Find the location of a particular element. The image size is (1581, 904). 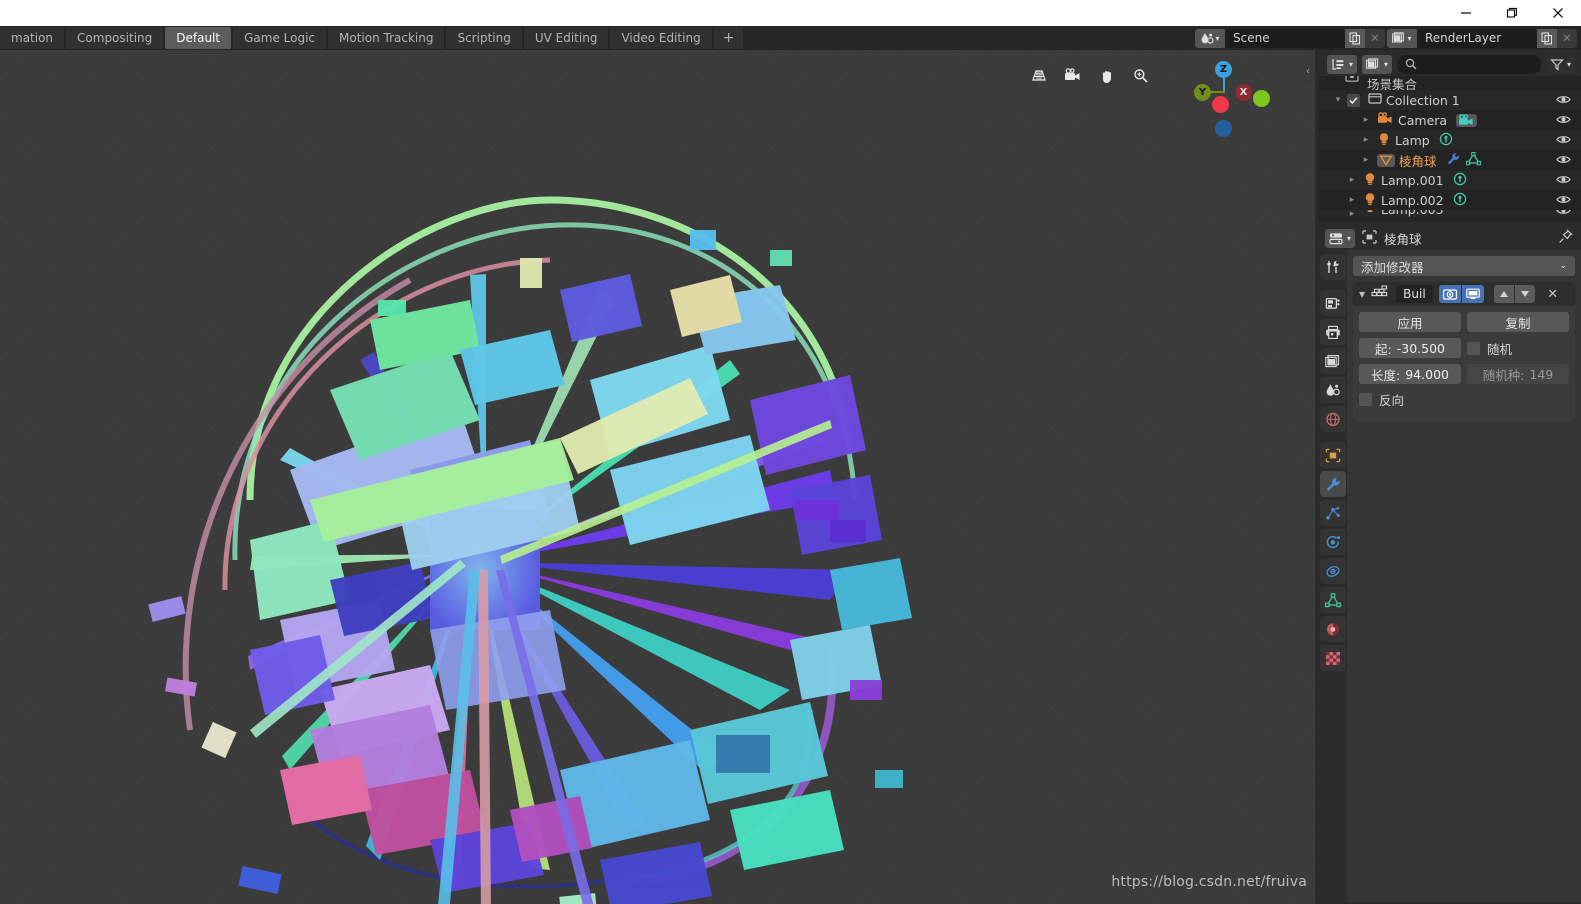

screen-tab-game-logic: Game Logic is located at coordinates (280, 38).